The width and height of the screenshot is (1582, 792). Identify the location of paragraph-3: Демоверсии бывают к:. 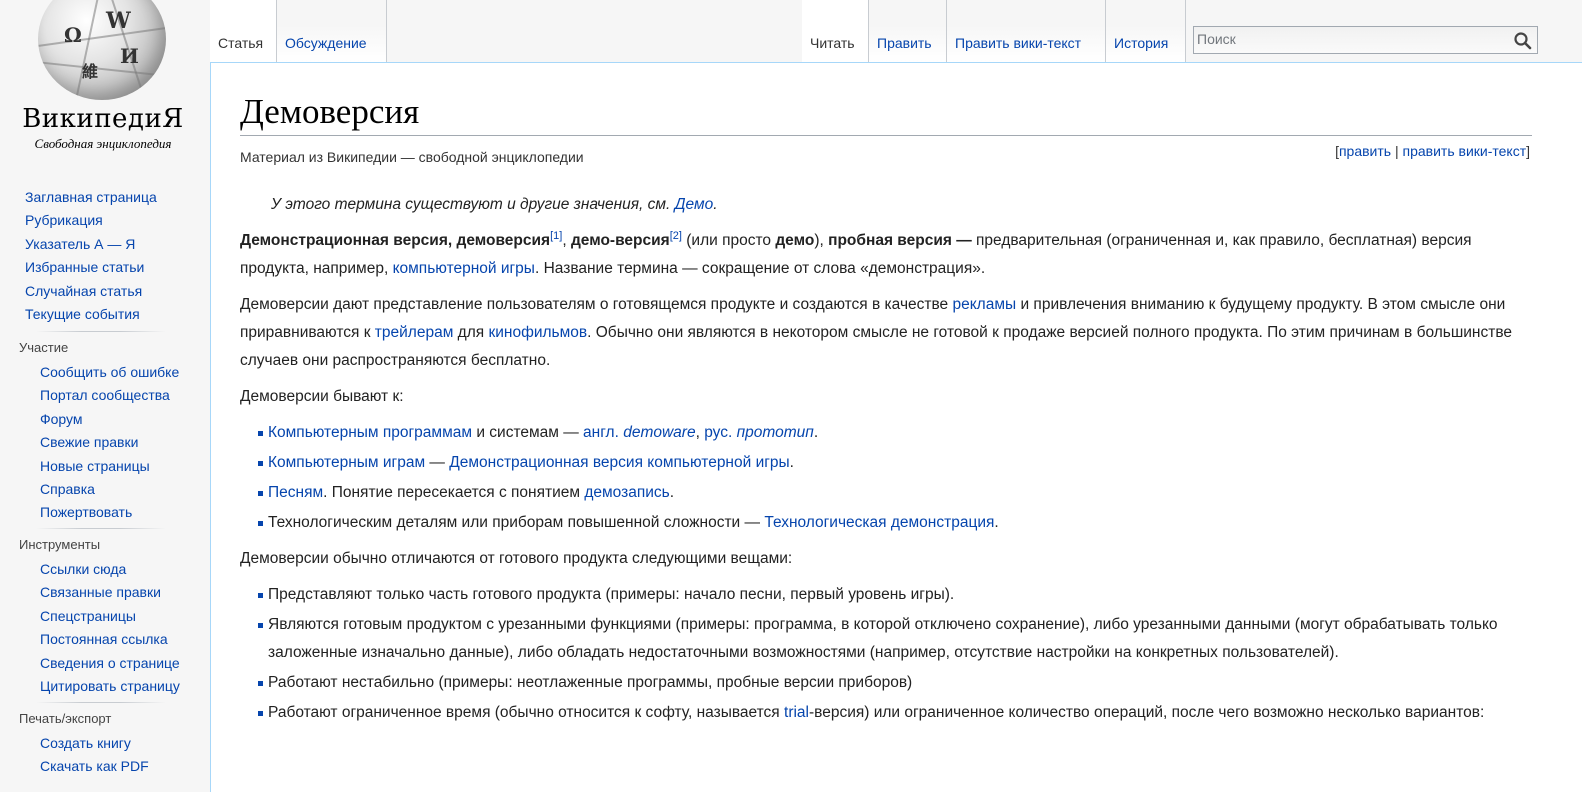
(322, 396).